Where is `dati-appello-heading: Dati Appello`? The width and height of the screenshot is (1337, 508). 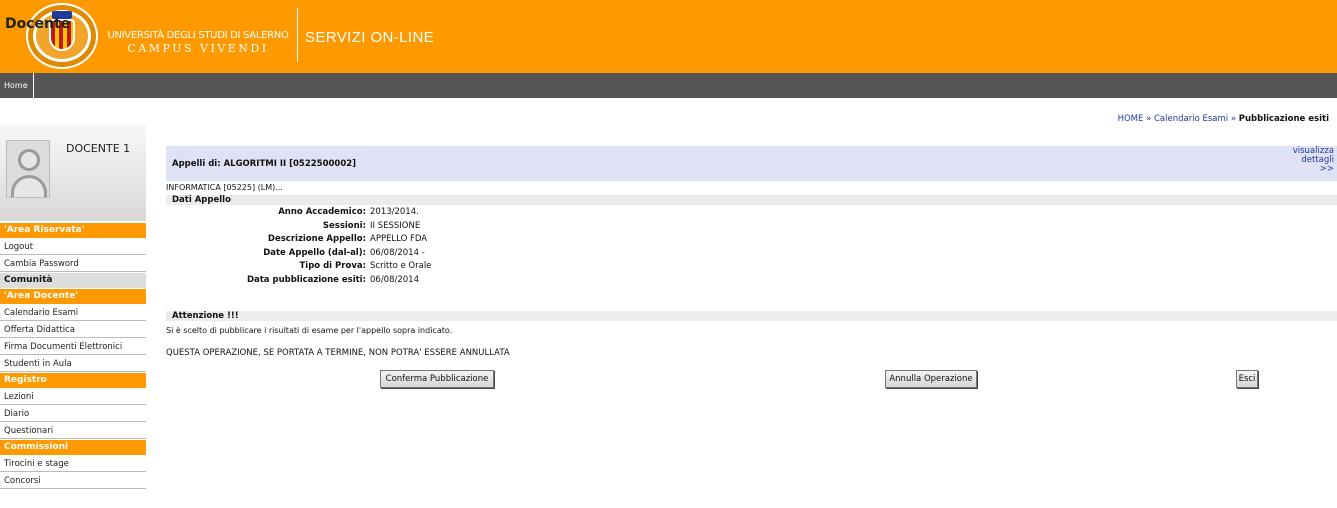 dati-appello-heading: Dati Appello is located at coordinates (751, 200).